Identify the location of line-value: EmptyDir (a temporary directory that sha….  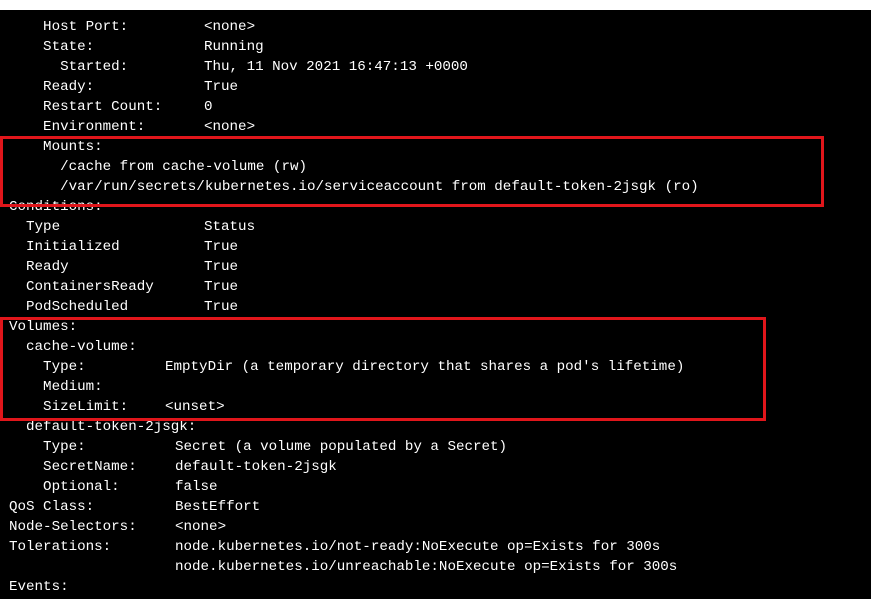
(425, 367).